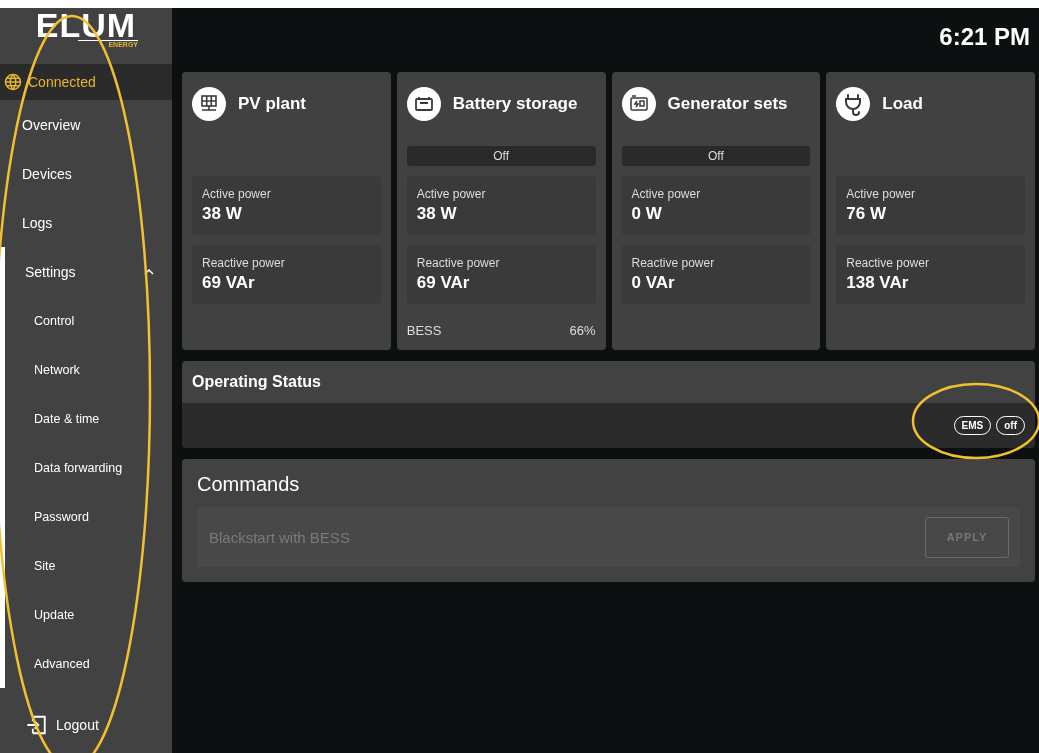 This screenshot has height=753, width=1039. What do you see at coordinates (88, 271) in the screenshot?
I see `nav-group-toggle: Settings` at bounding box center [88, 271].